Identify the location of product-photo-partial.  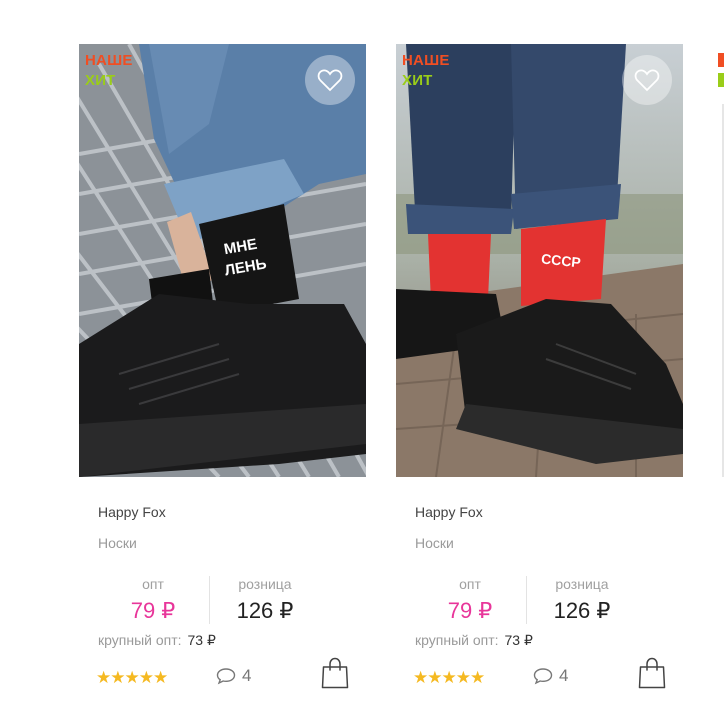
(718, 260).